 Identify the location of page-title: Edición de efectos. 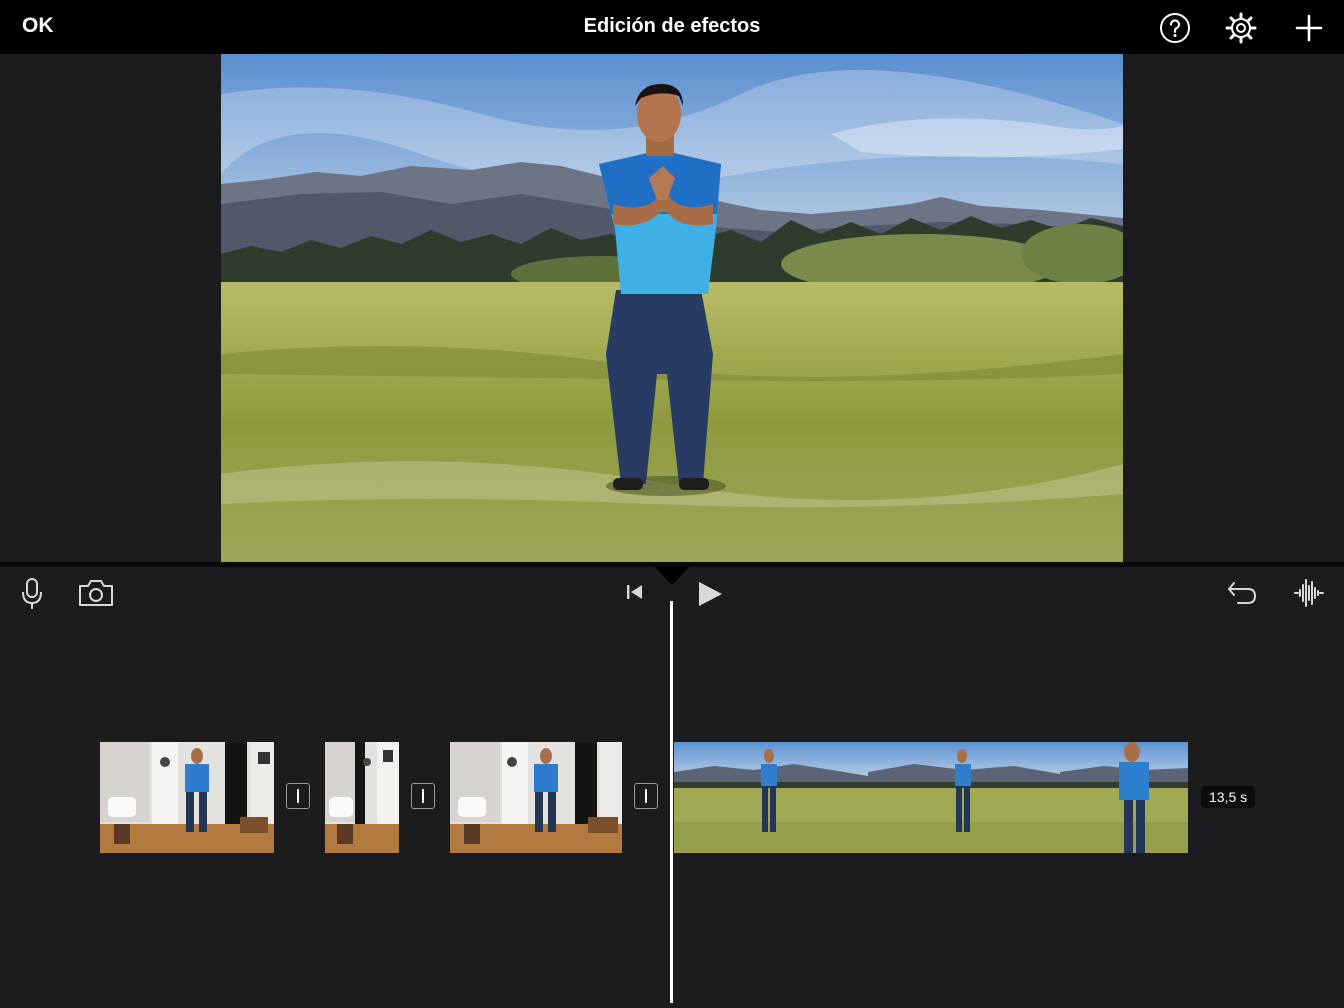
(672, 26).